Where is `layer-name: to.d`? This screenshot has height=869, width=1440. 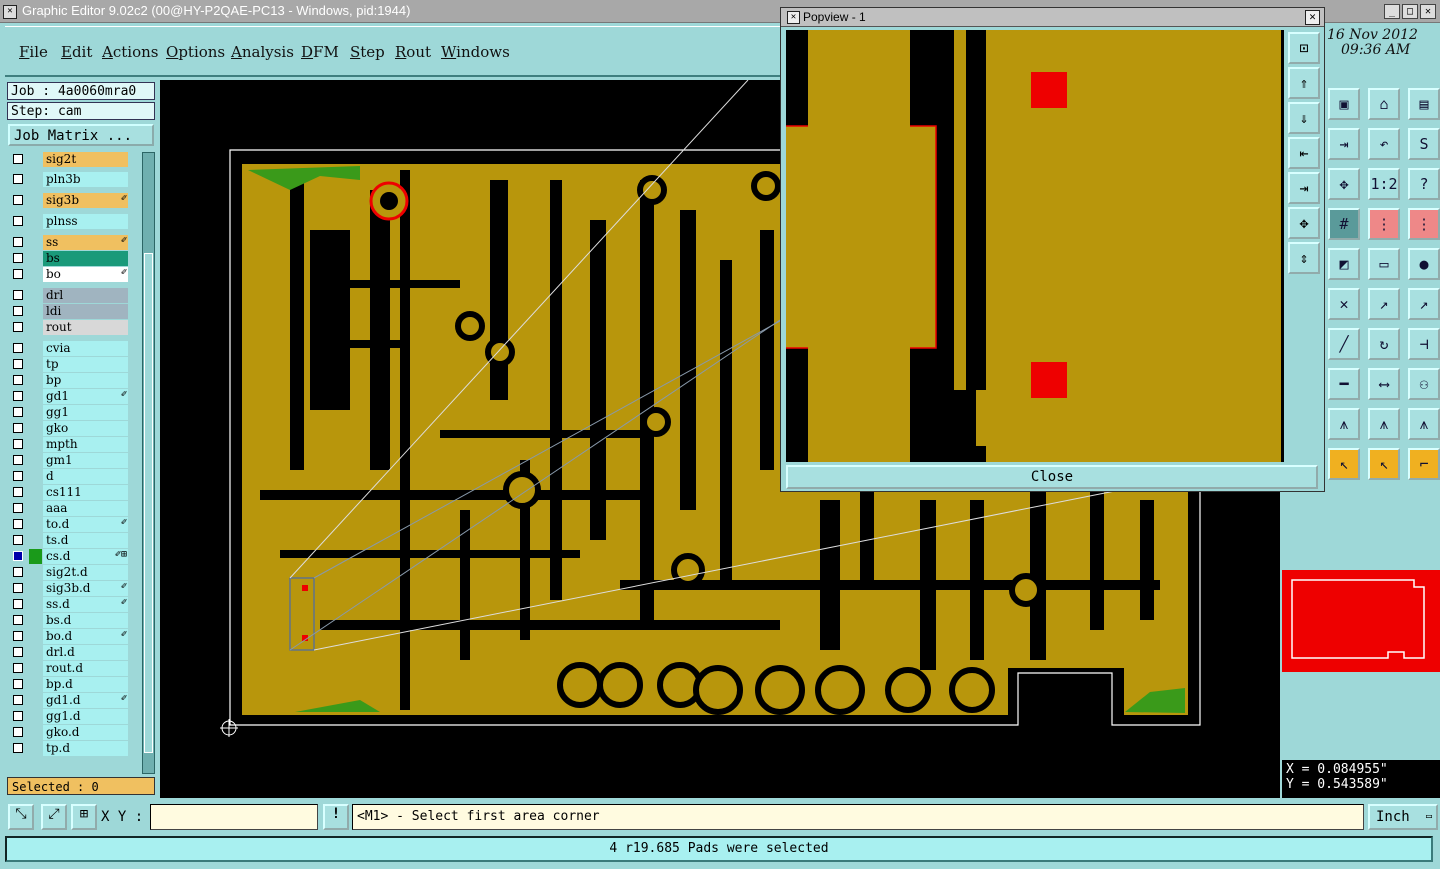 layer-name: to.d is located at coordinates (85, 524).